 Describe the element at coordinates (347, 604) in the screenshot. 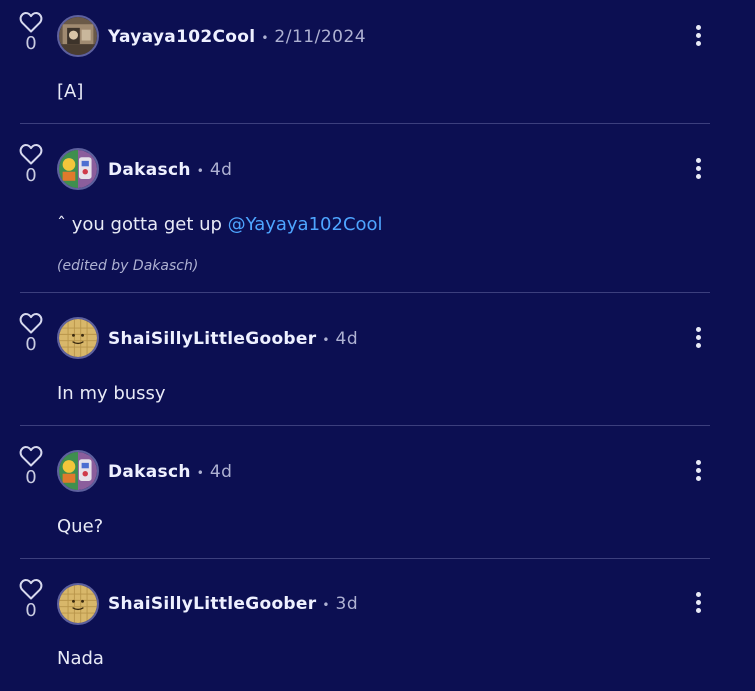

I see `timestamp: 3d` at that location.